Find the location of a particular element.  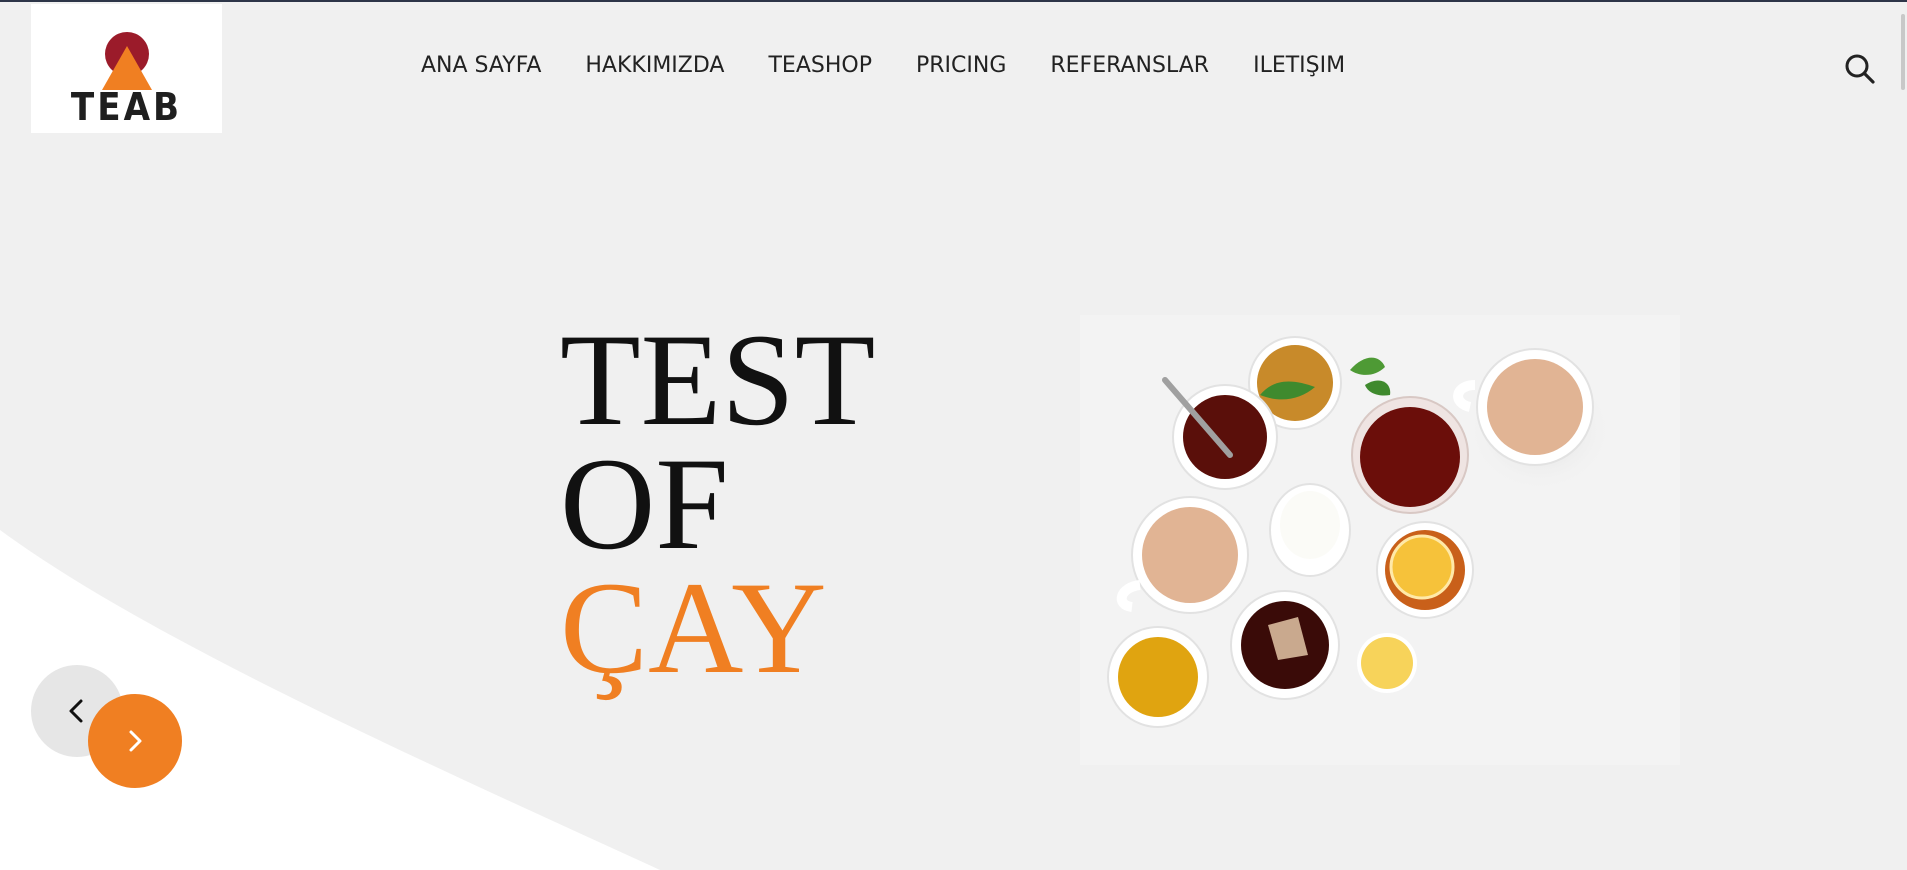

chevron-left-icon is located at coordinates (76, 711).